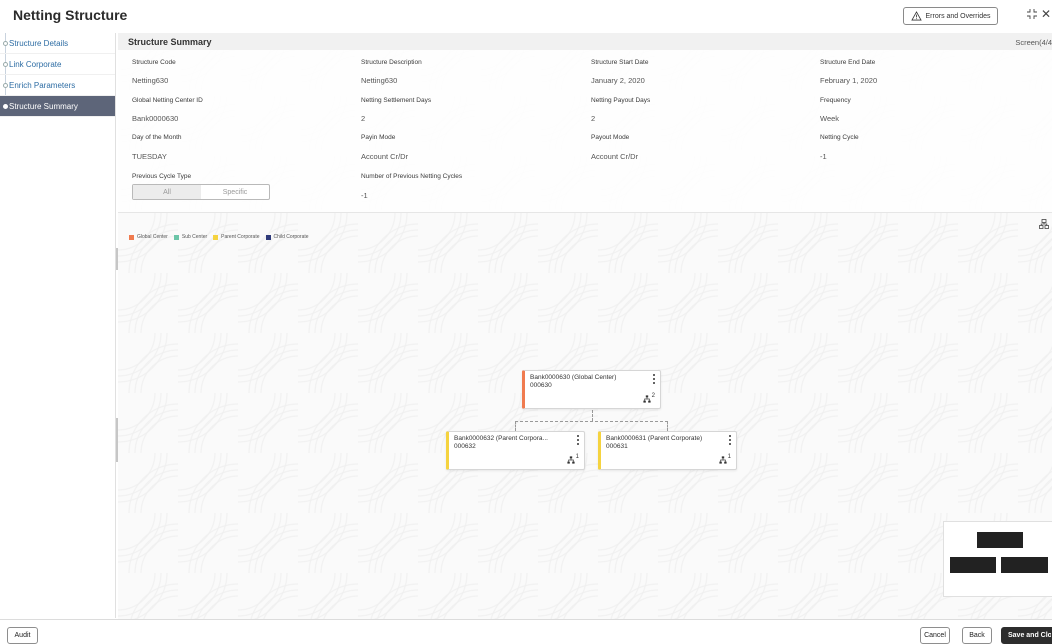  Describe the element at coordinates (378, 137) in the screenshot. I see `payin-mode-label: Payin Mode` at that location.